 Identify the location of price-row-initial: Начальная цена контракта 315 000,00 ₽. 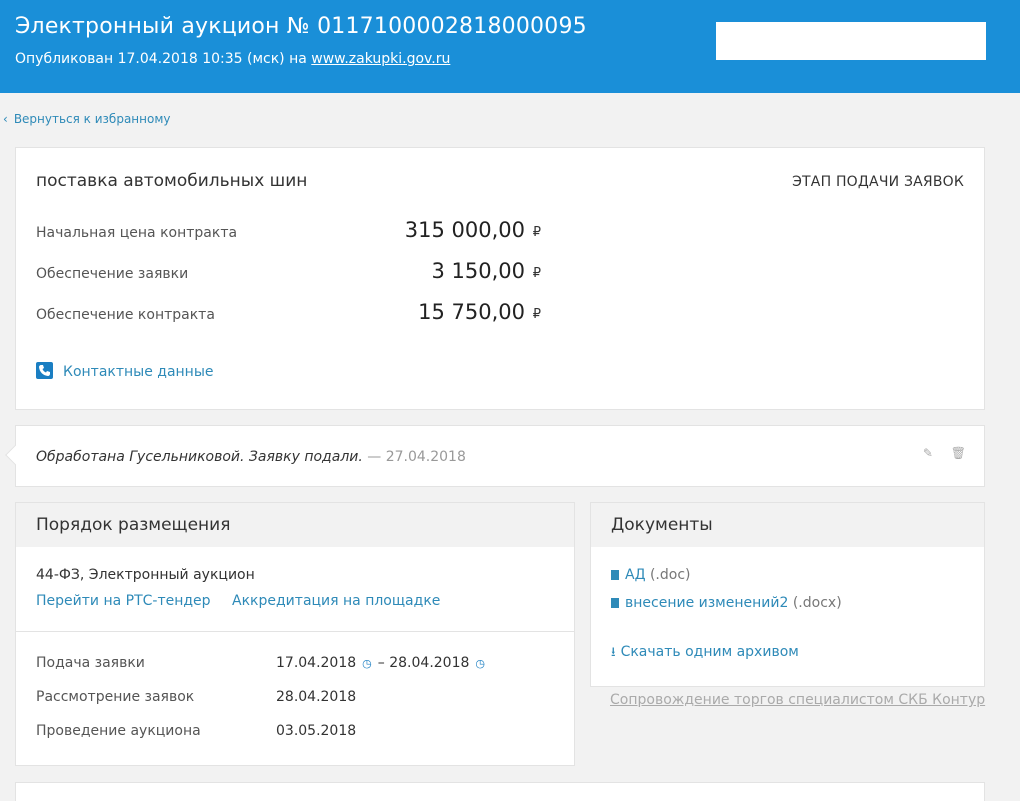
(288, 232).